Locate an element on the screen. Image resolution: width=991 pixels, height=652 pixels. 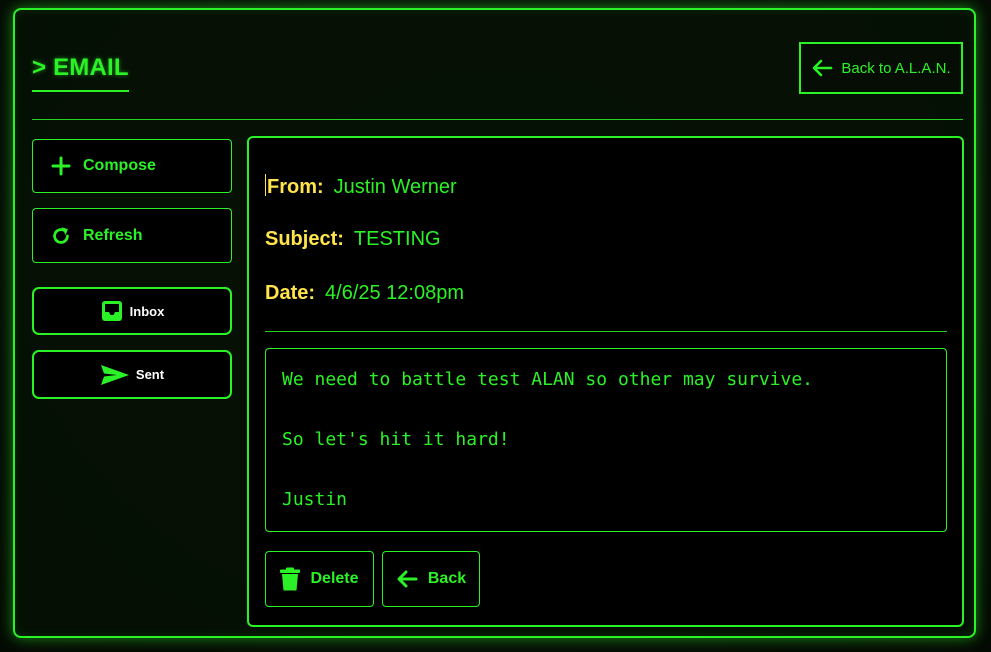
inbox-button: Inbox is located at coordinates (132, 311).